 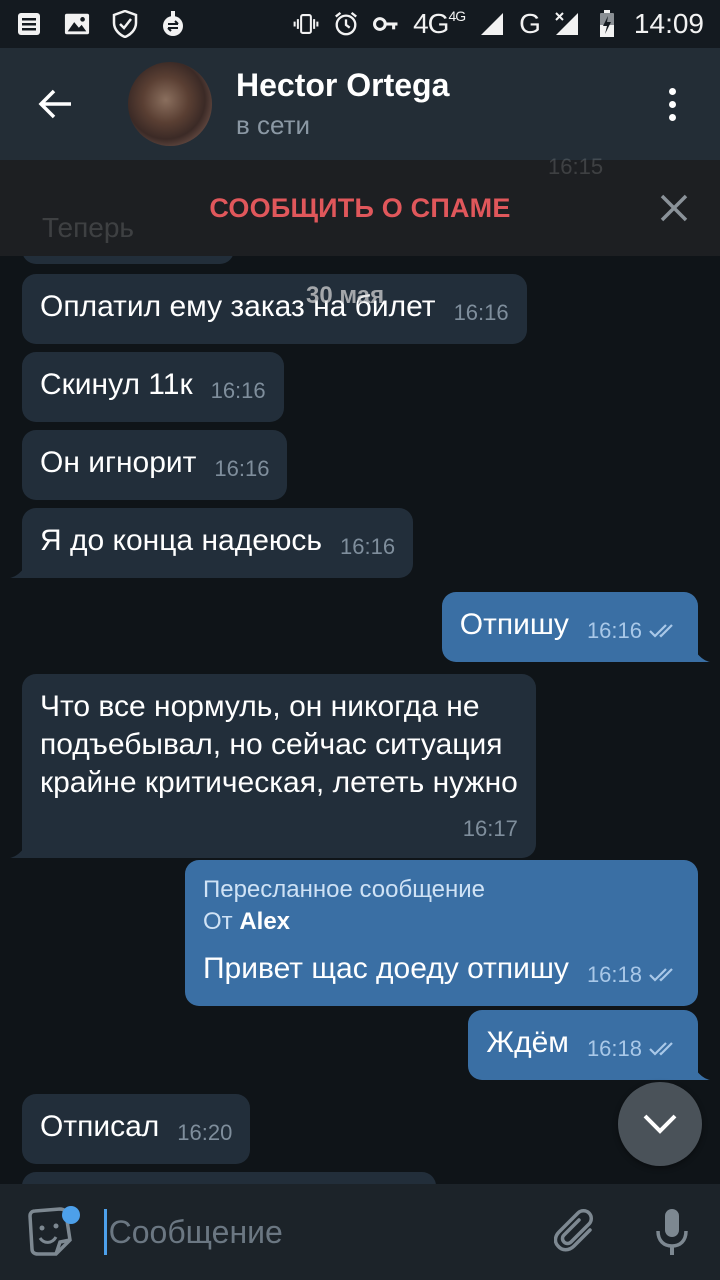 I want to click on voice-record-button, so click(x=672, y=1232).